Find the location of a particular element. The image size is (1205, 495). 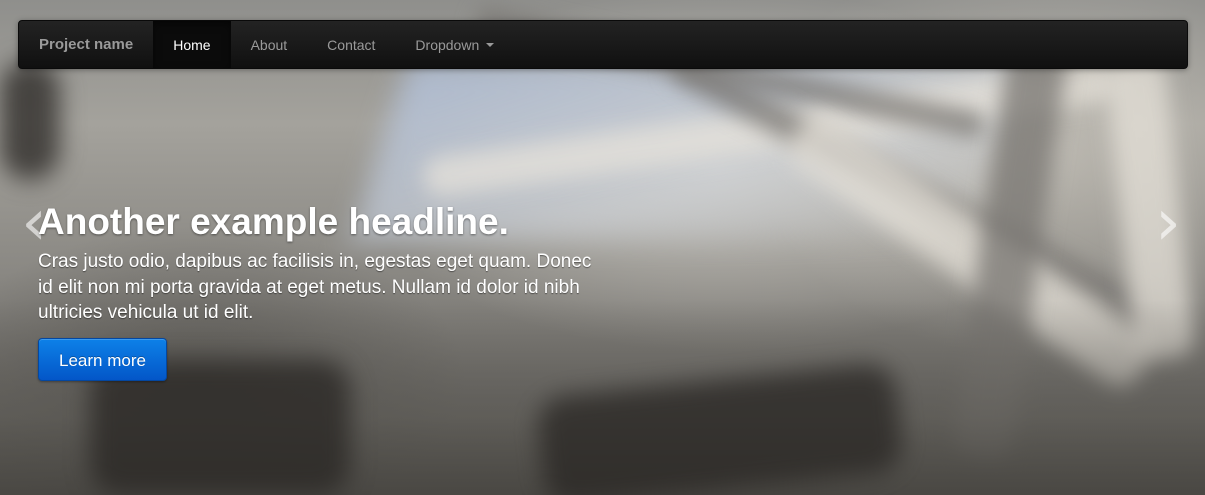

nav-item-label: About is located at coordinates (269, 44).